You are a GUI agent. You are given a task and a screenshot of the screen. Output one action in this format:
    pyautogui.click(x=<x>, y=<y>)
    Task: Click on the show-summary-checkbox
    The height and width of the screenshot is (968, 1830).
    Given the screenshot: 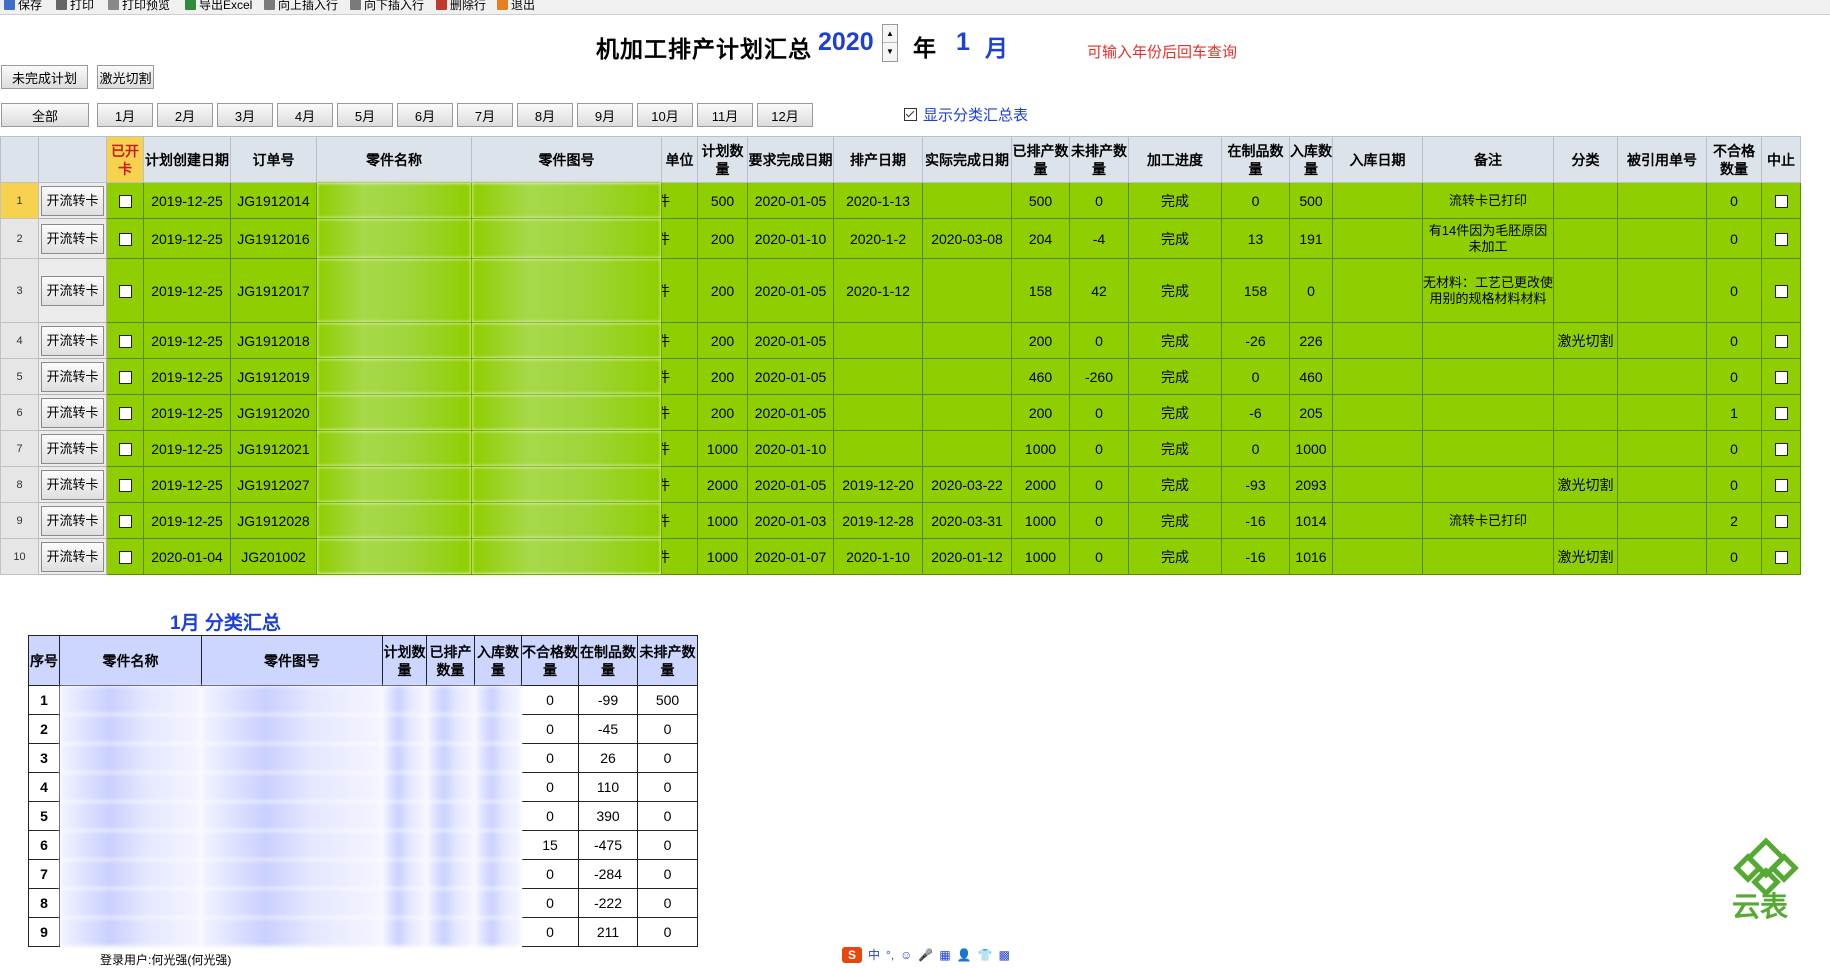 What is the action you would take?
    pyautogui.click(x=910, y=114)
    